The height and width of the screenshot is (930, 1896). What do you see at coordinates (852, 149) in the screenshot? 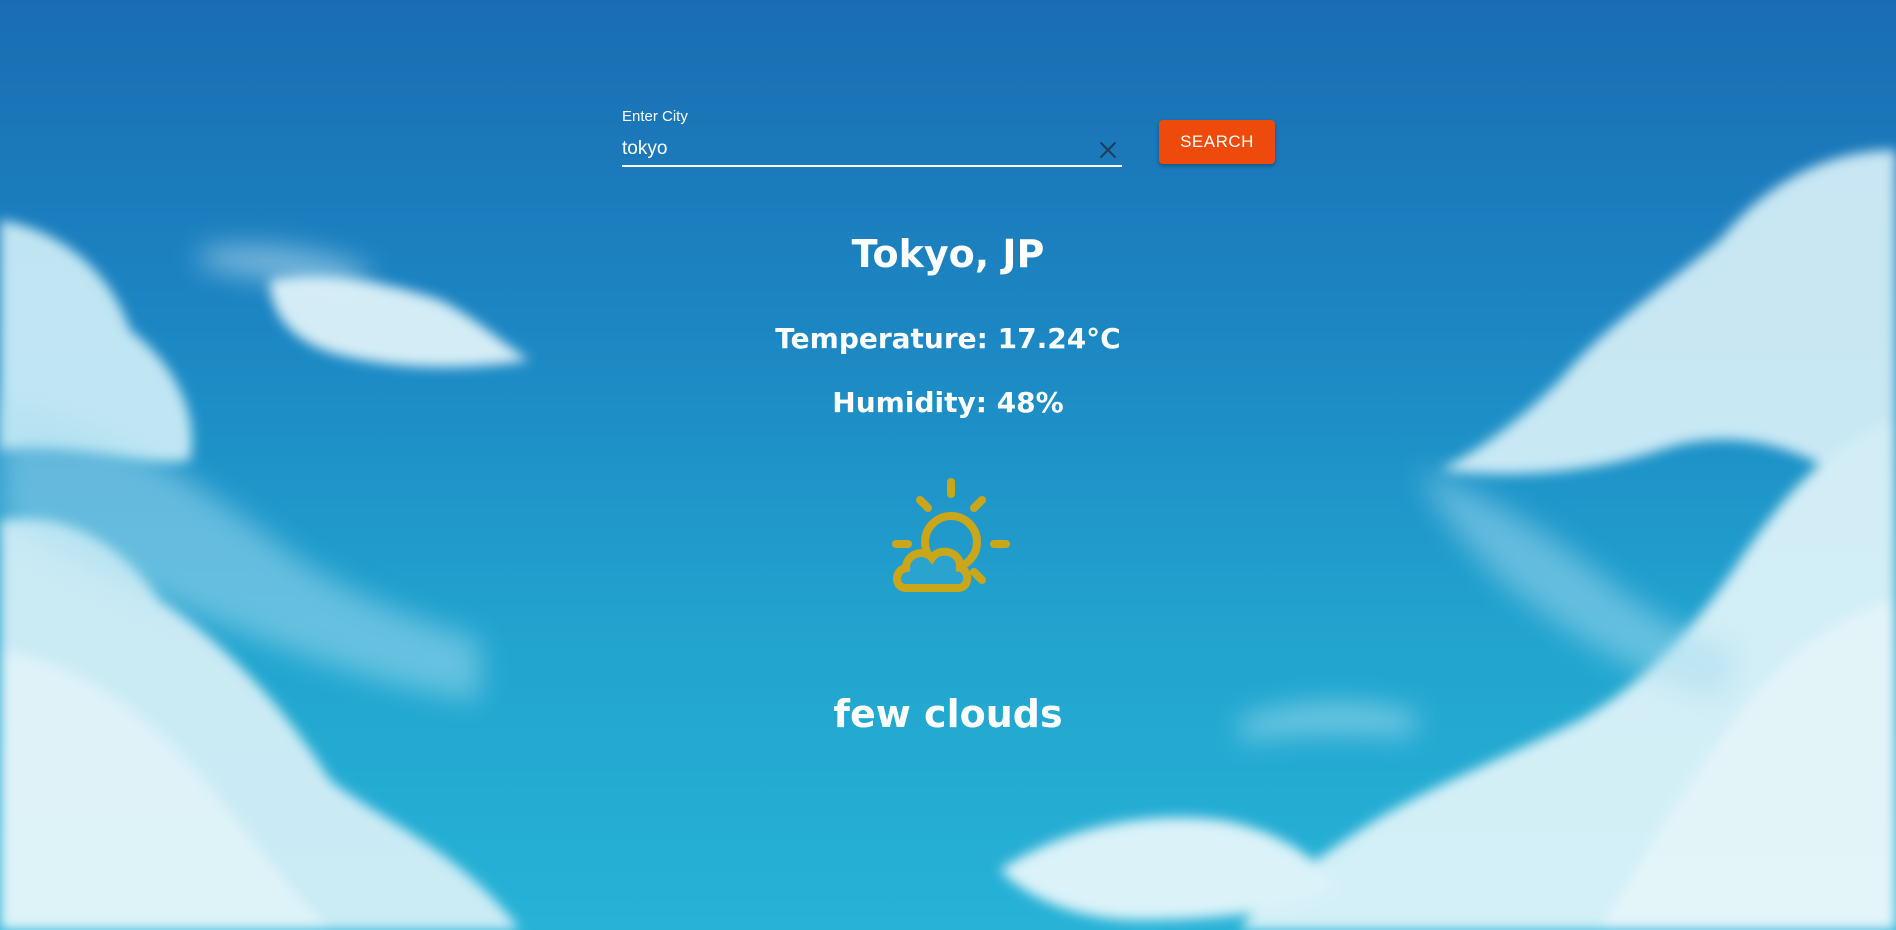
I see `city-input` at bounding box center [852, 149].